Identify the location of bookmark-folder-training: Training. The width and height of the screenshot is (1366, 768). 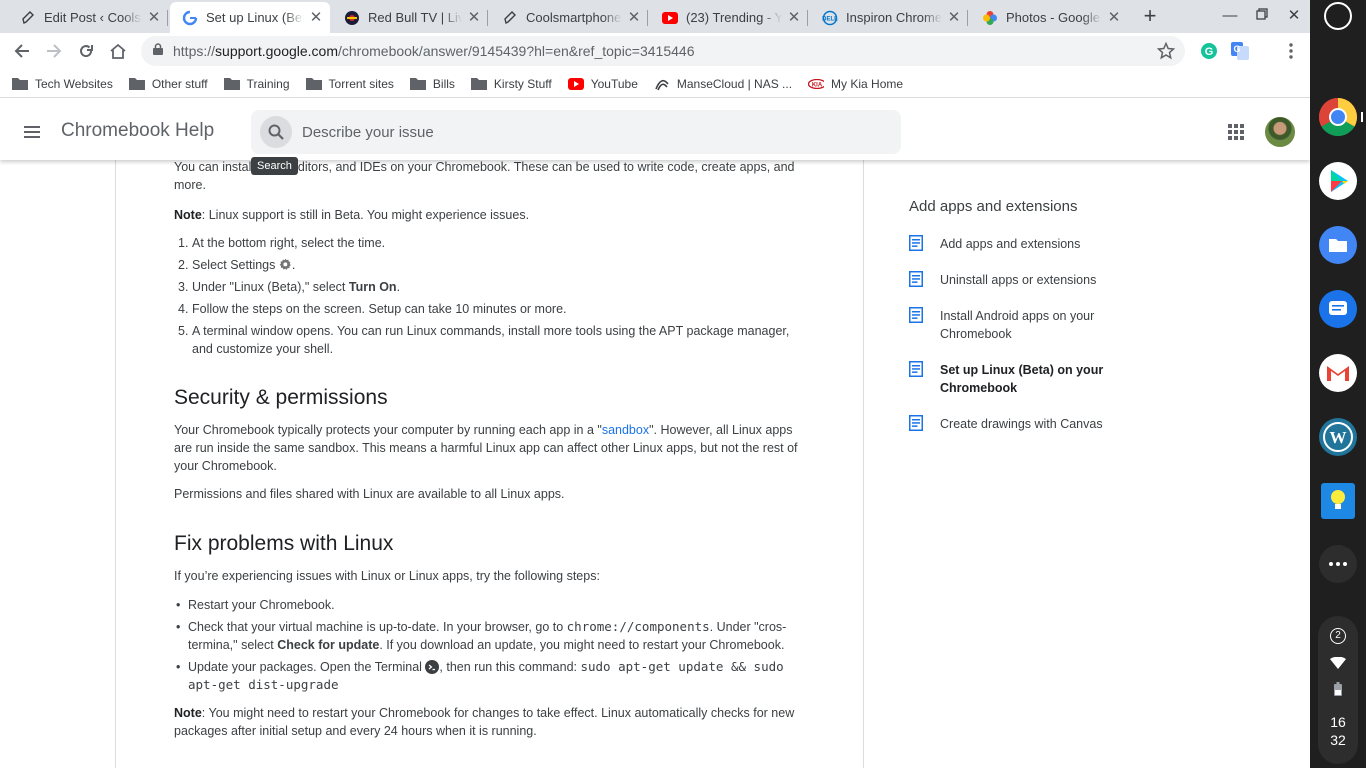
(256, 84).